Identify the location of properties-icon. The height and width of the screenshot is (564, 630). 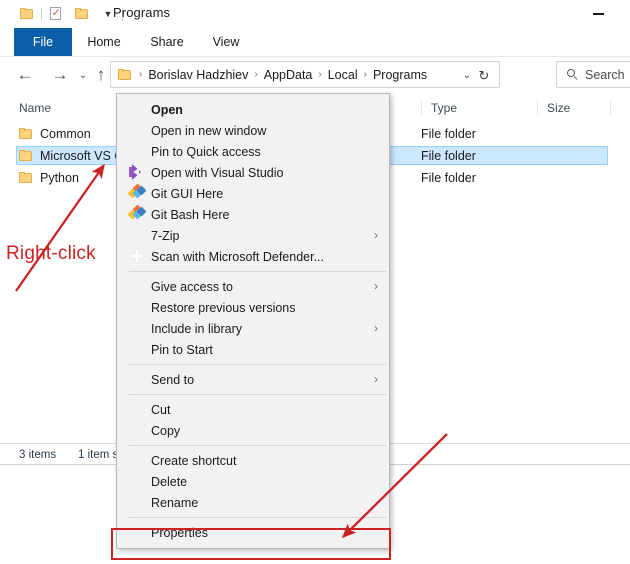
(56, 14).